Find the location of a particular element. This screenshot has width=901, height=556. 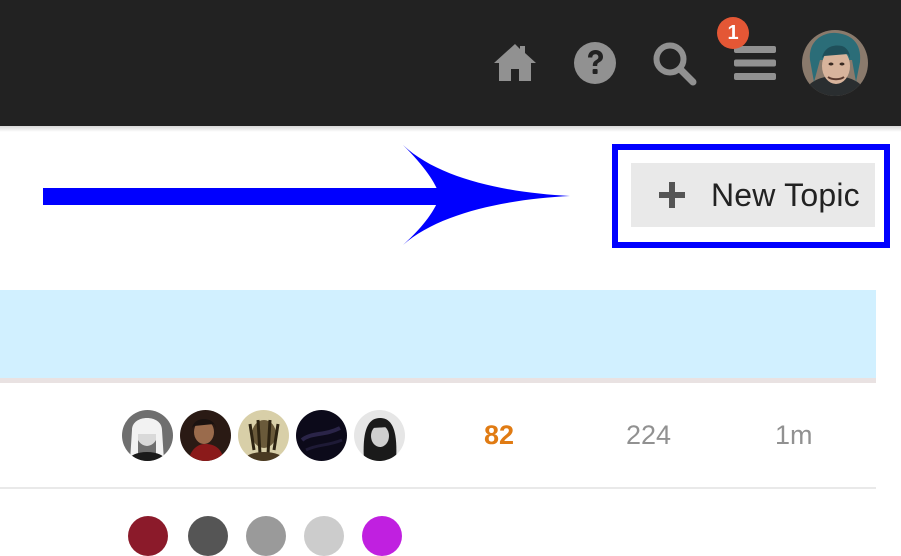

user-avatar is located at coordinates (835, 63).